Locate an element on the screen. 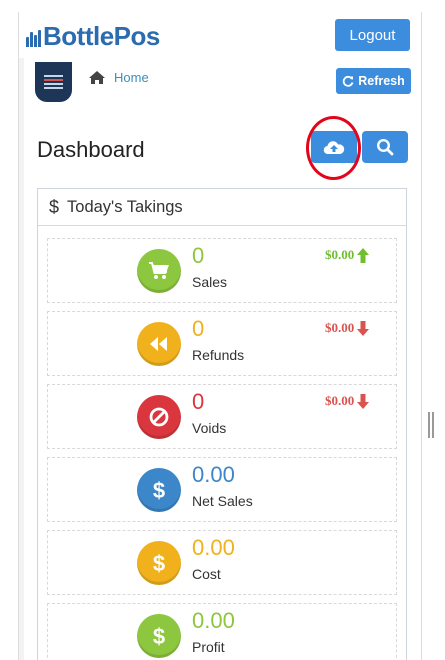  stat-cost: $ 0.00 Cost is located at coordinates (222, 562).